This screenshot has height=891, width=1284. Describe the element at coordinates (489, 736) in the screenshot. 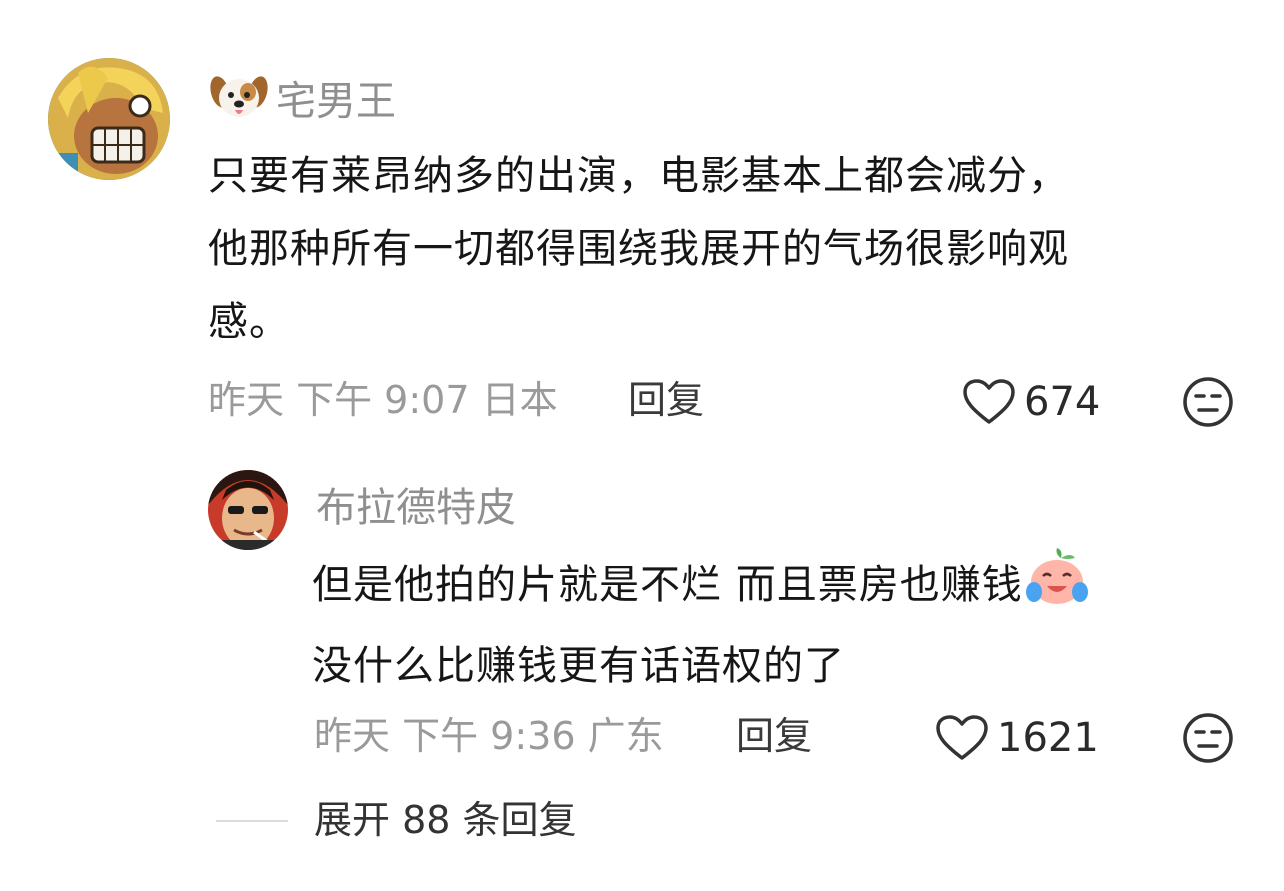

I see `comment-meta: 昨天 下午 9:36 广东` at that location.